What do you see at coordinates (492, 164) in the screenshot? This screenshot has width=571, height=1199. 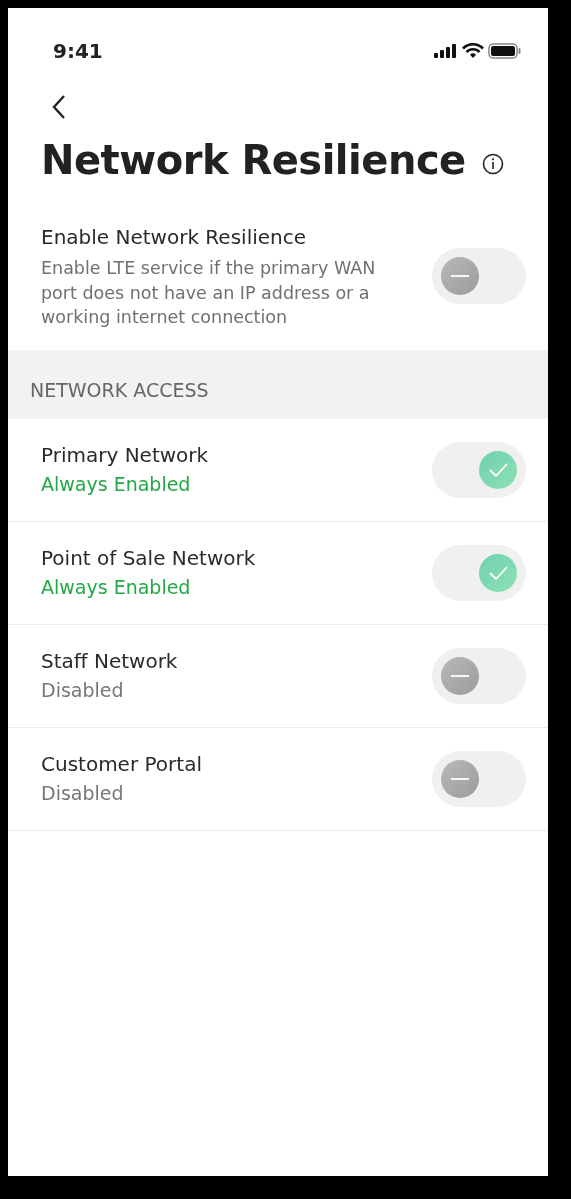 I see `info-icon` at bounding box center [492, 164].